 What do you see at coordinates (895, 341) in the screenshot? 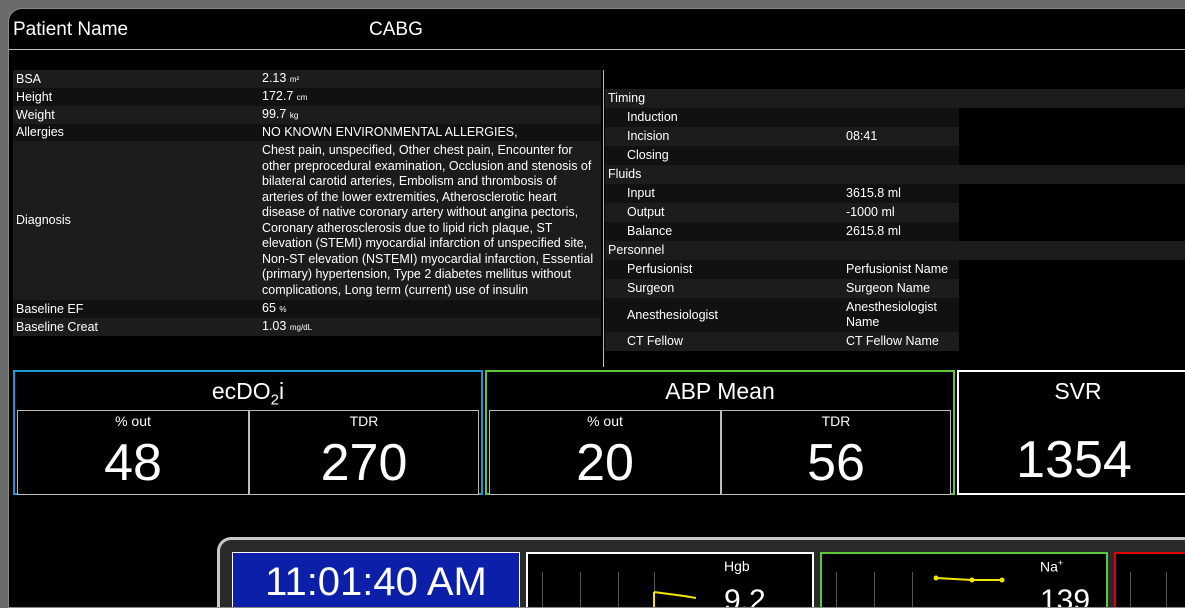
I see `row-ct-fellow: CT Fellow CT Fellow Name` at bounding box center [895, 341].